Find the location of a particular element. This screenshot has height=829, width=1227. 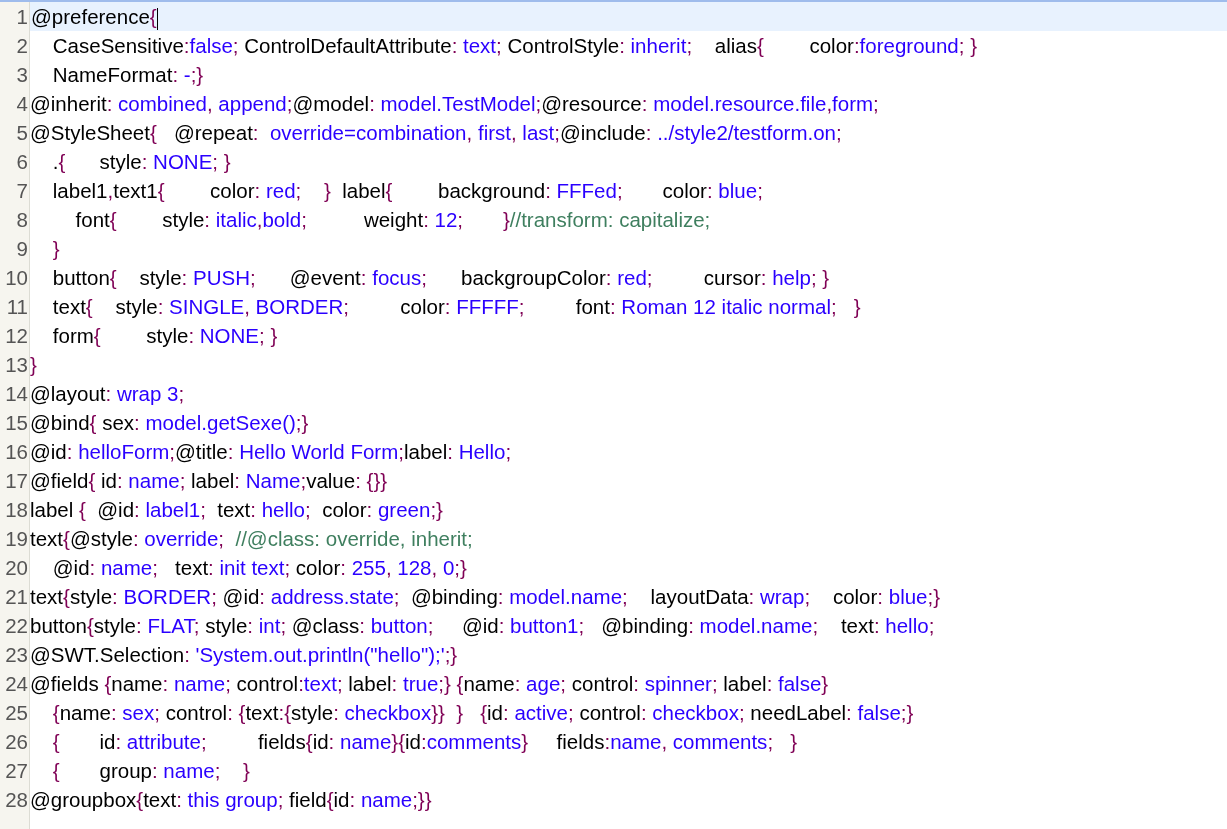

code-line: @groupbox{text: this group; field{id: name;}} is located at coordinates (231, 800).